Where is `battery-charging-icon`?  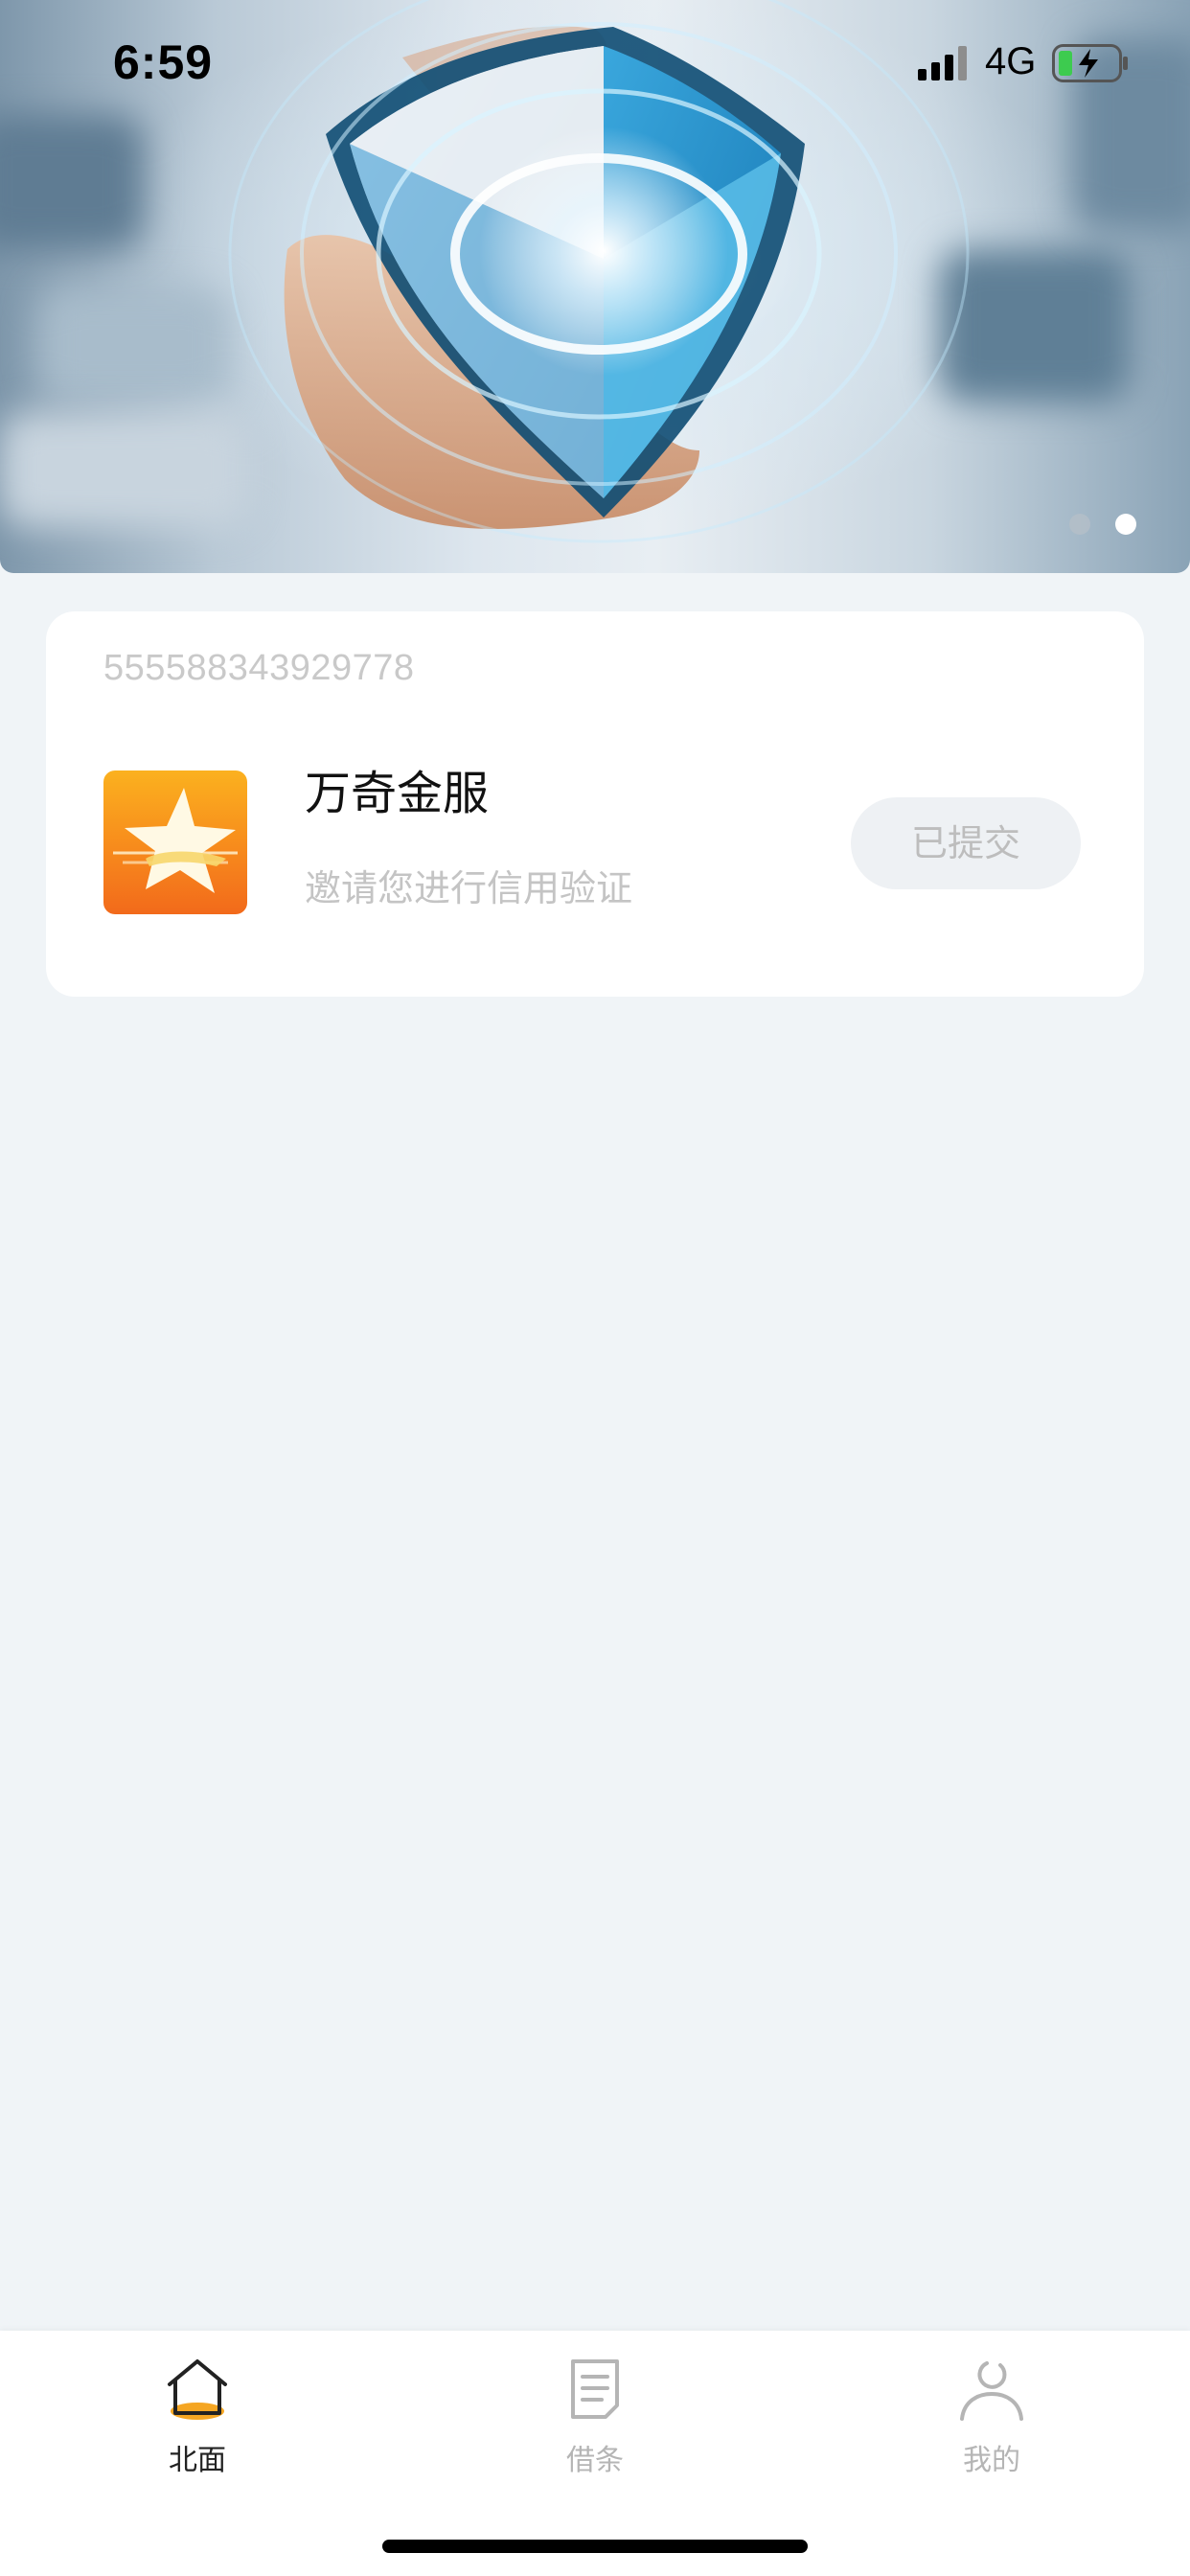
battery-charging-icon is located at coordinates (1090, 63).